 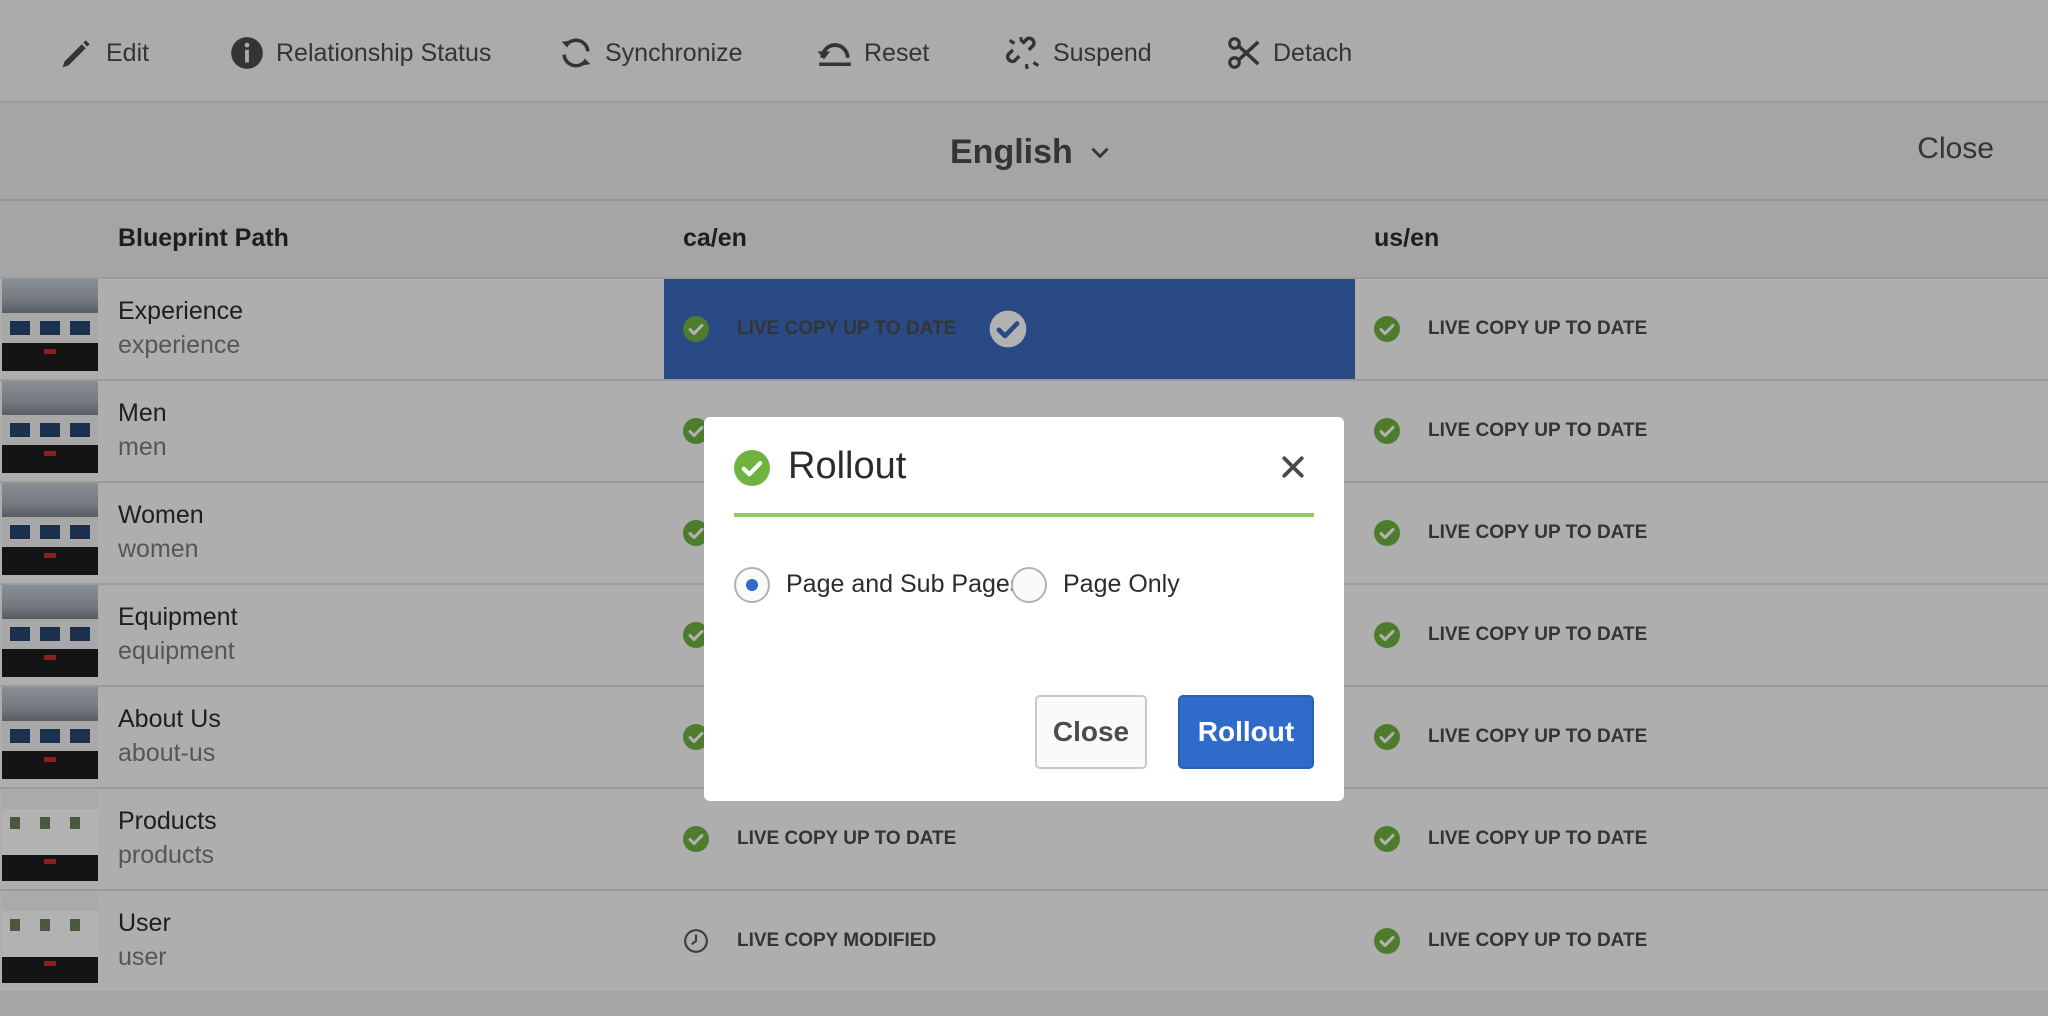 I want to click on rollout-button: Rollout, so click(x=1246, y=732).